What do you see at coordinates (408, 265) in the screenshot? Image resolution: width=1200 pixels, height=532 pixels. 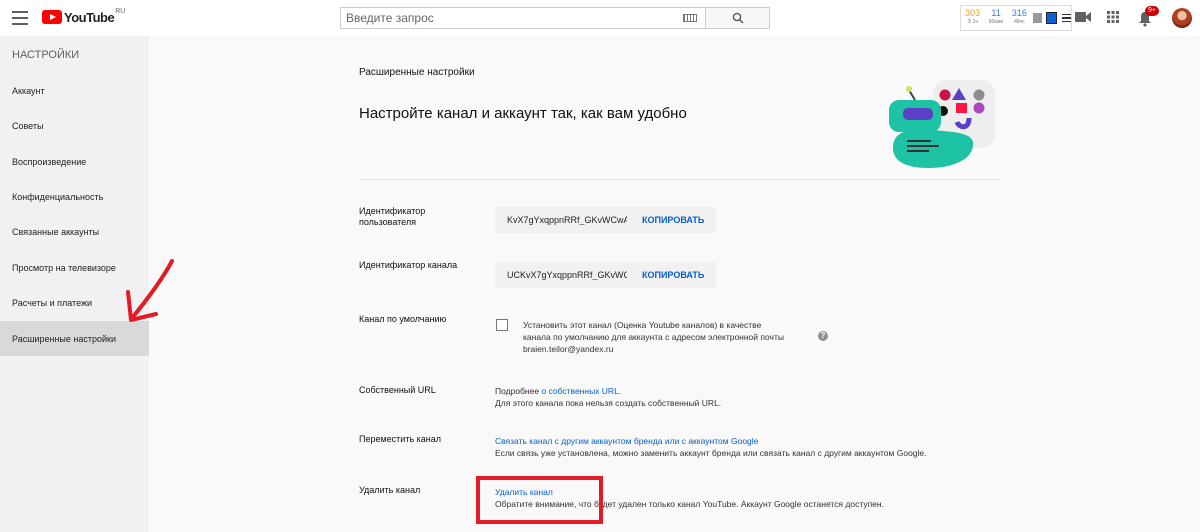 I see `channel-id-label: Идентификатор канала` at bounding box center [408, 265].